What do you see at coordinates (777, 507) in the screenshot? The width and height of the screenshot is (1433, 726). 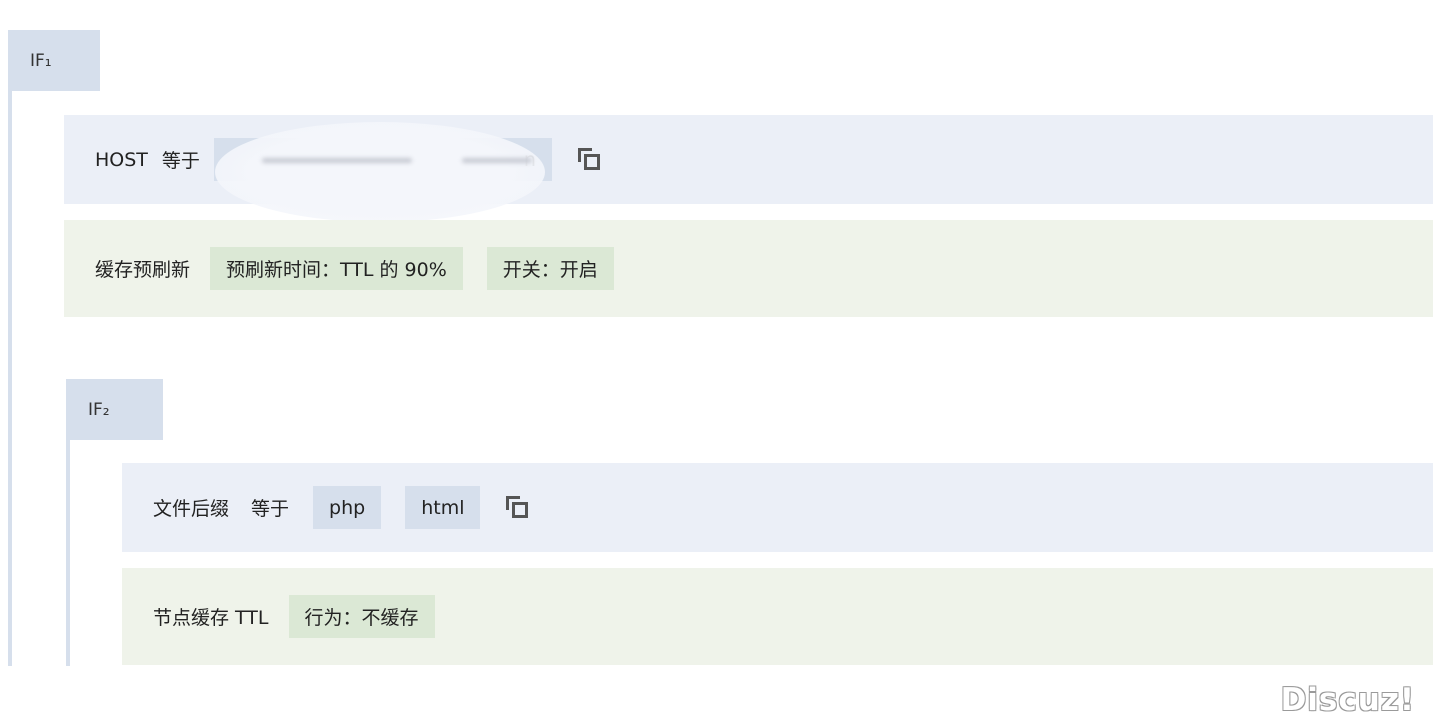 I see `if2-condition-row: 文件后缀 等于 php html` at bounding box center [777, 507].